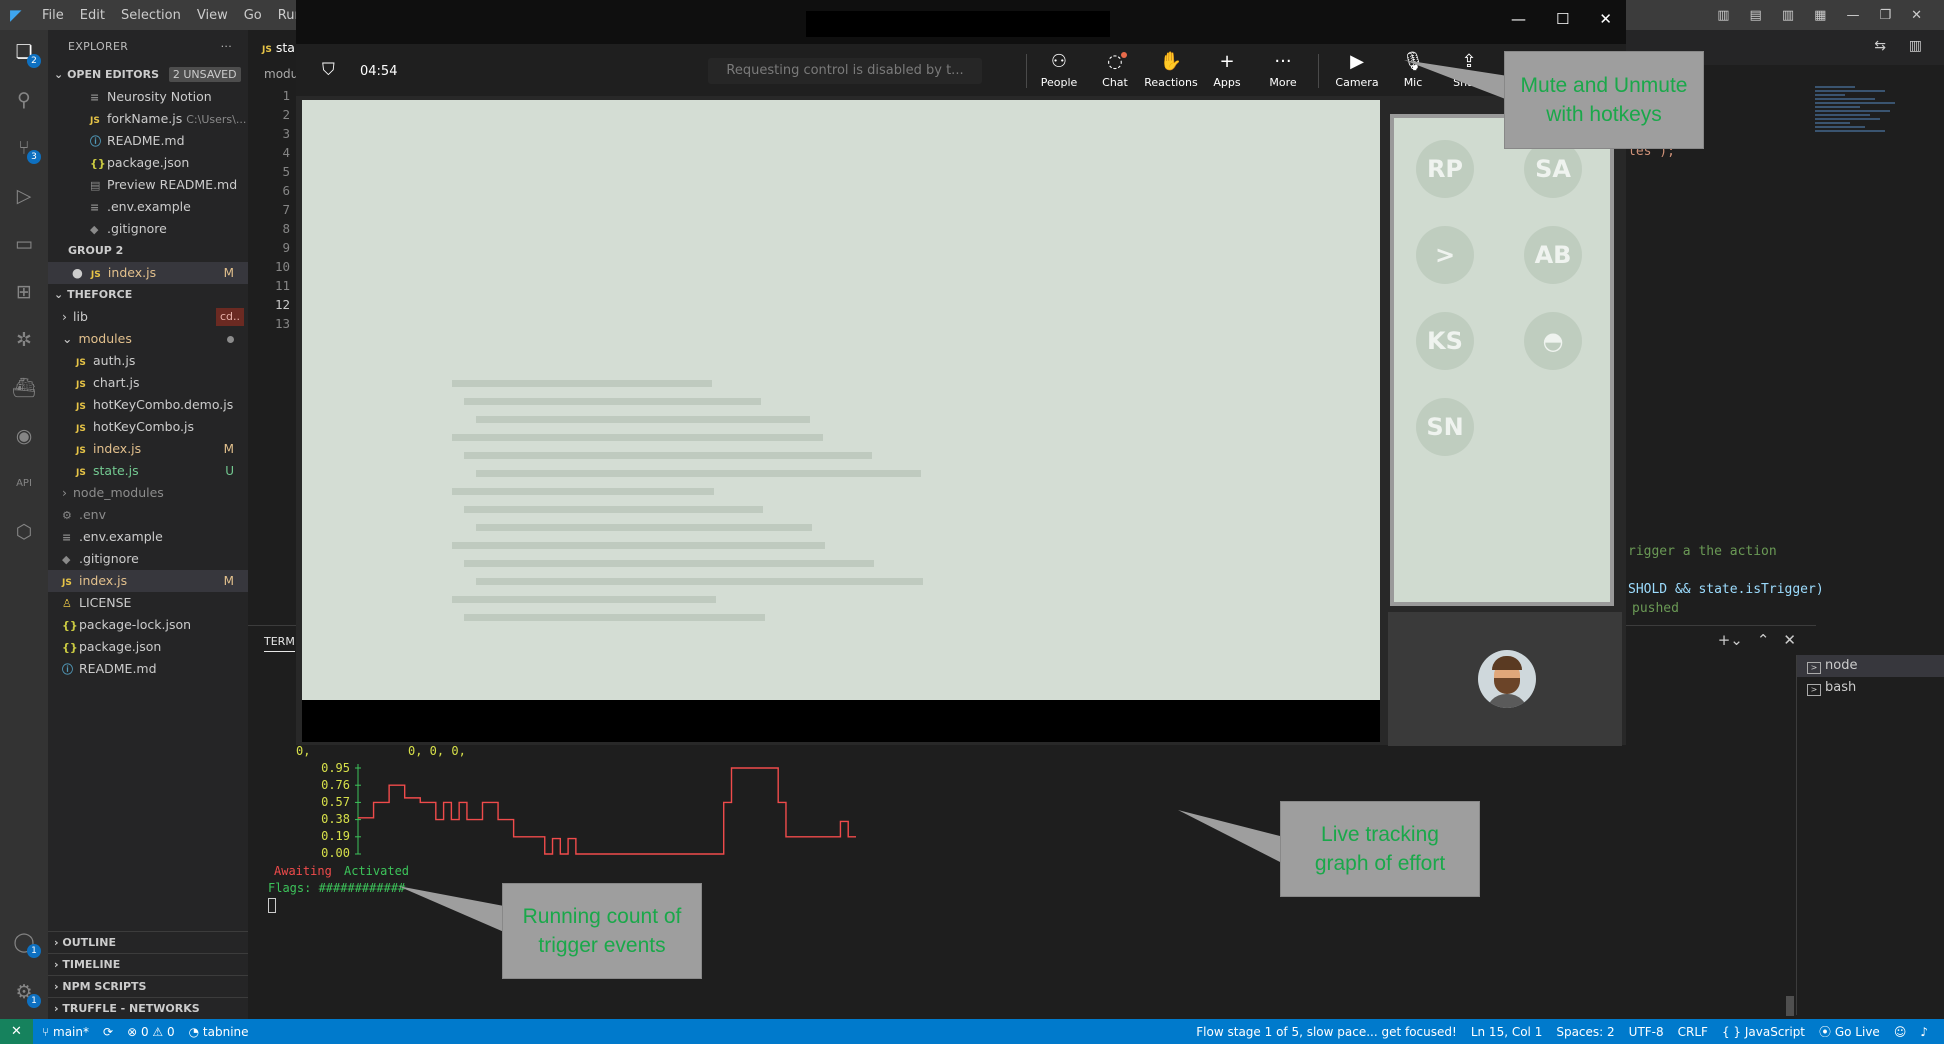 The width and height of the screenshot is (1944, 1044). What do you see at coordinates (602, 931) in the screenshot?
I see `count-annotation: Running count of trigger events` at bounding box center [602, 931].